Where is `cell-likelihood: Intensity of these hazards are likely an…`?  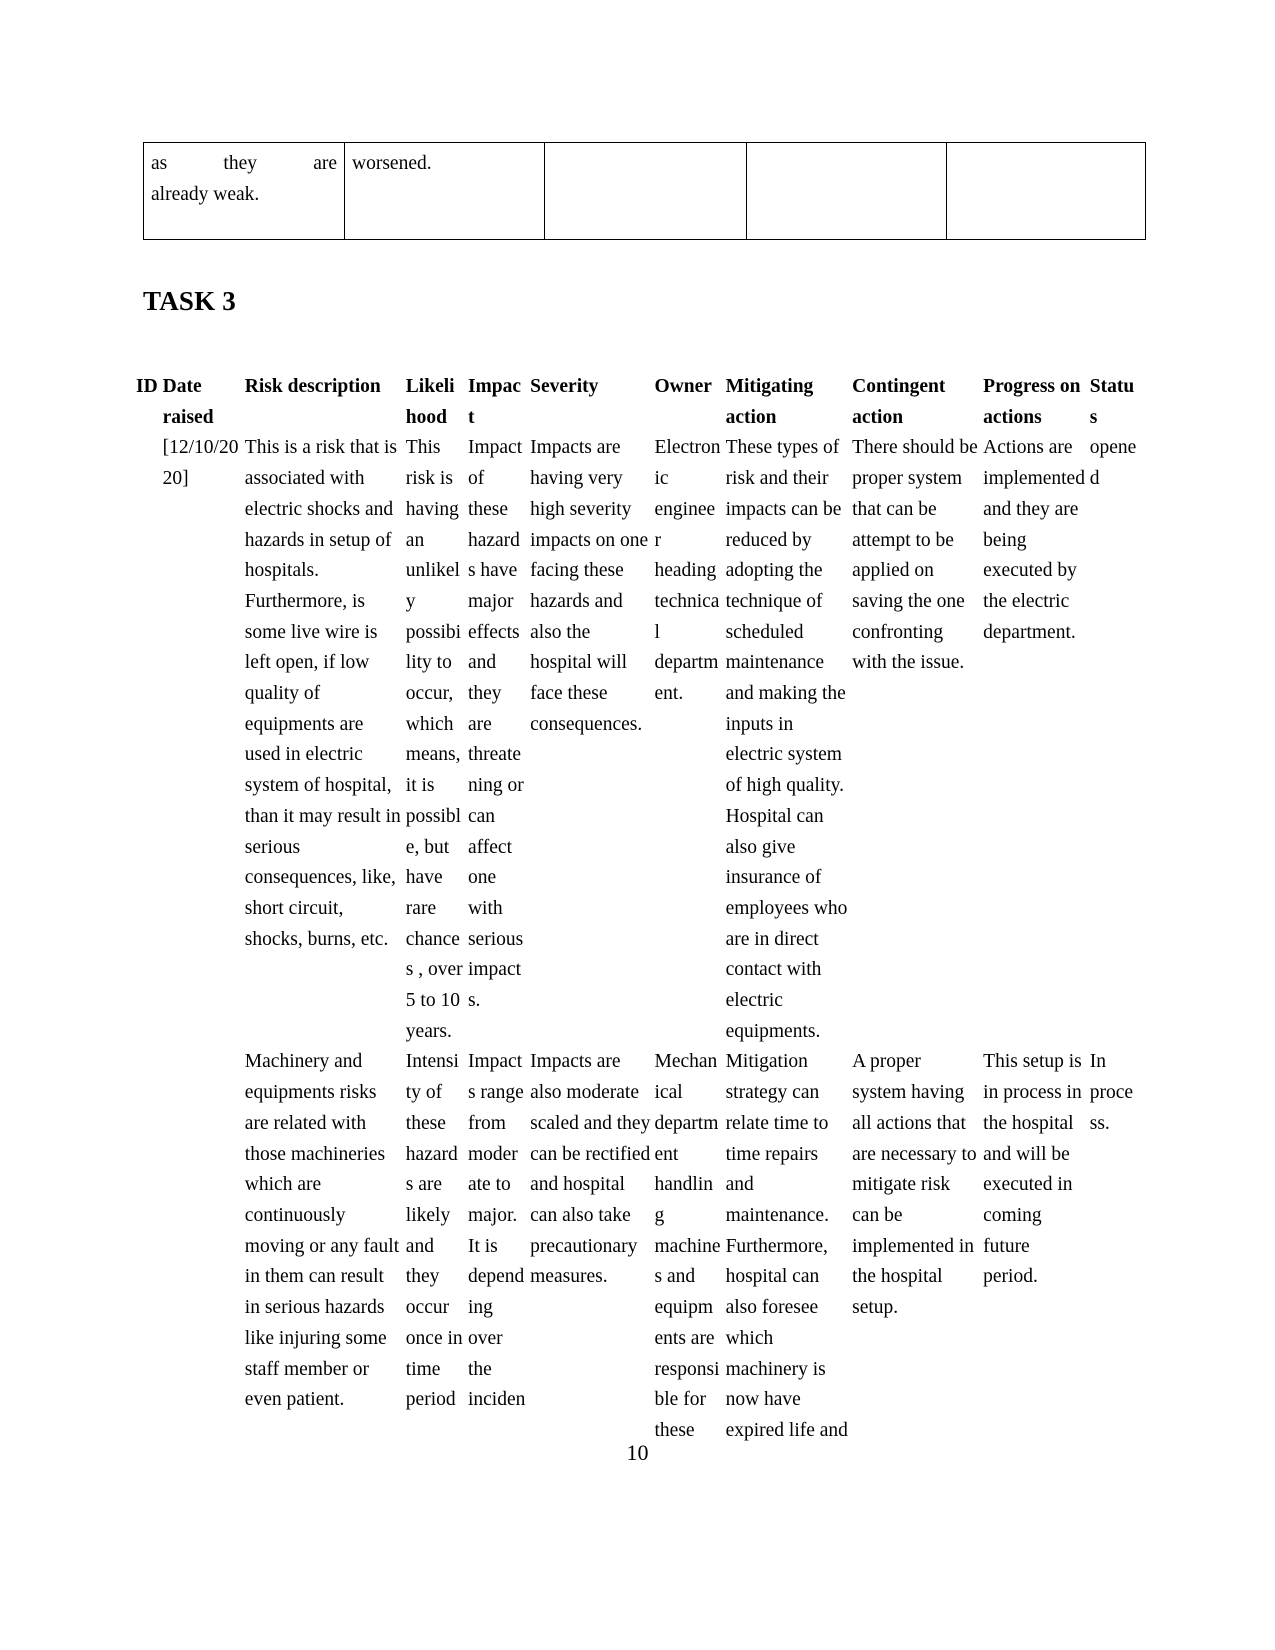
cell-likelihood: Intensity of these hazards are likely an… is located at coordinates (434, 1231).